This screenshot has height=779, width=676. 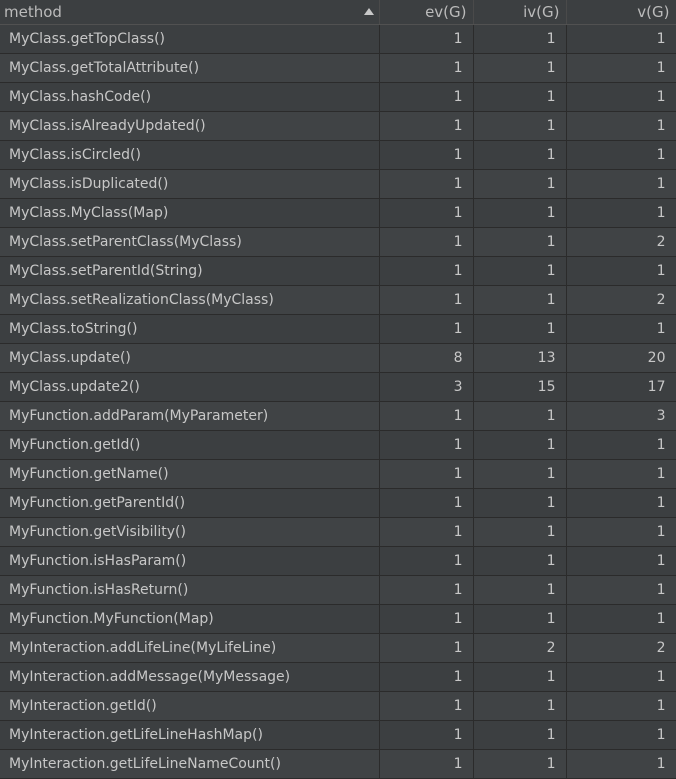 I want to click on table-row: MyFunction.addParam(MyParameter) 1 1 3, so click(x=338, y=416).